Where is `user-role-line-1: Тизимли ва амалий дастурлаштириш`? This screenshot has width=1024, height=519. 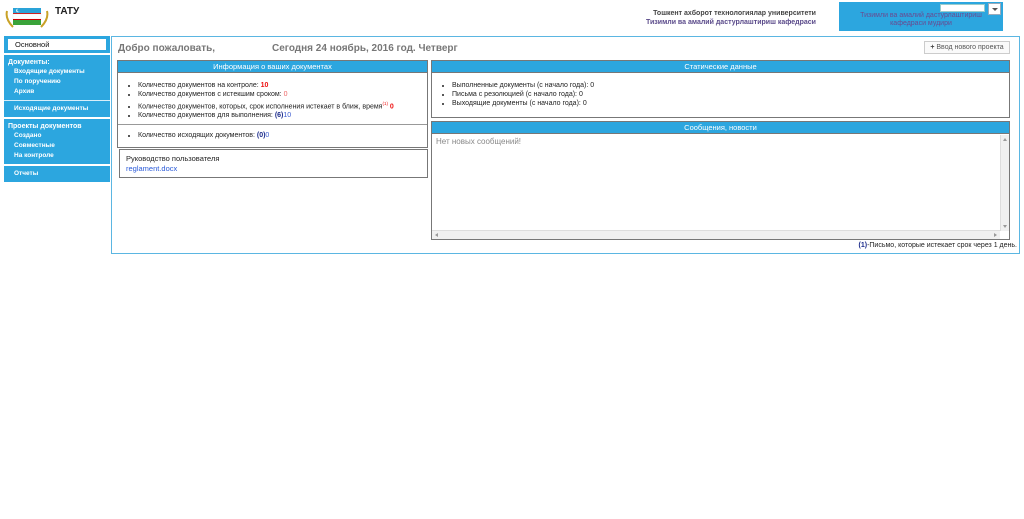 user-role-line-1: Тизимли ва амалий дастурлаштириш is located at coordinates (921, 15).